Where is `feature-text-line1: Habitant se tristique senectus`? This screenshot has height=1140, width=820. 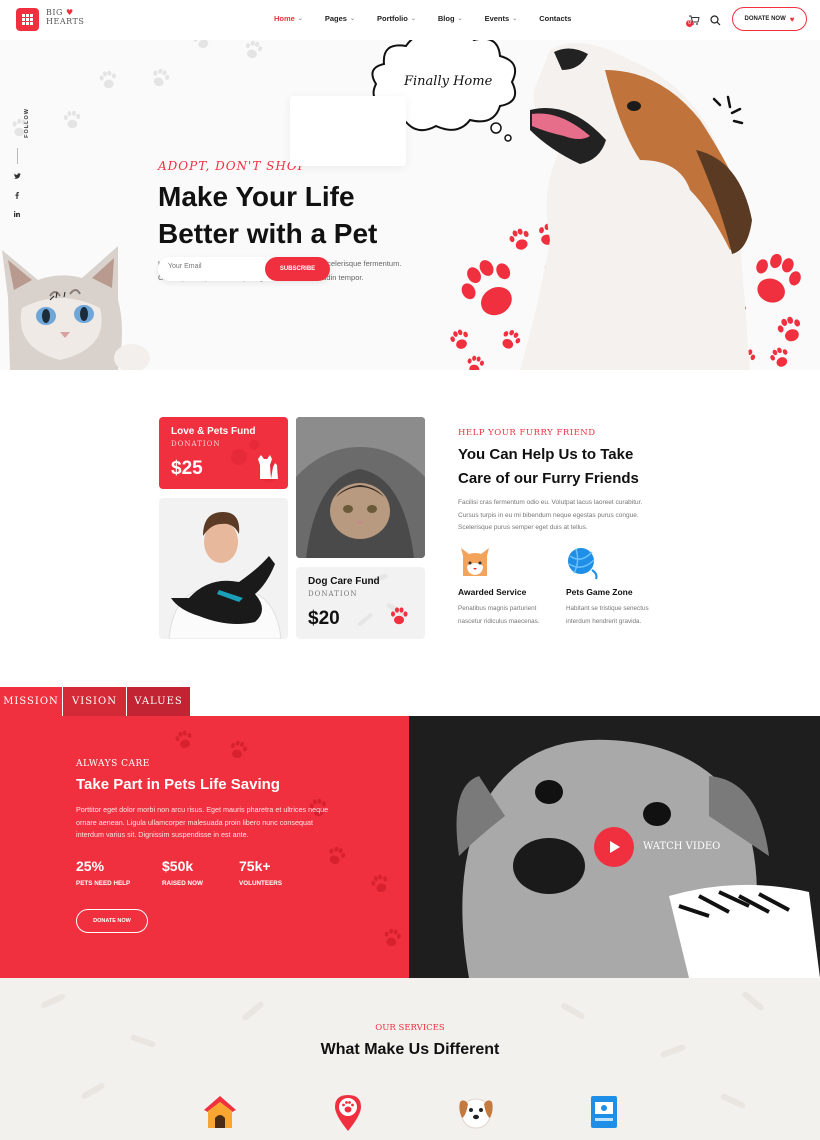 feature-text-line1: Habitant se tristique senectus is located at coordinates (607, 608).